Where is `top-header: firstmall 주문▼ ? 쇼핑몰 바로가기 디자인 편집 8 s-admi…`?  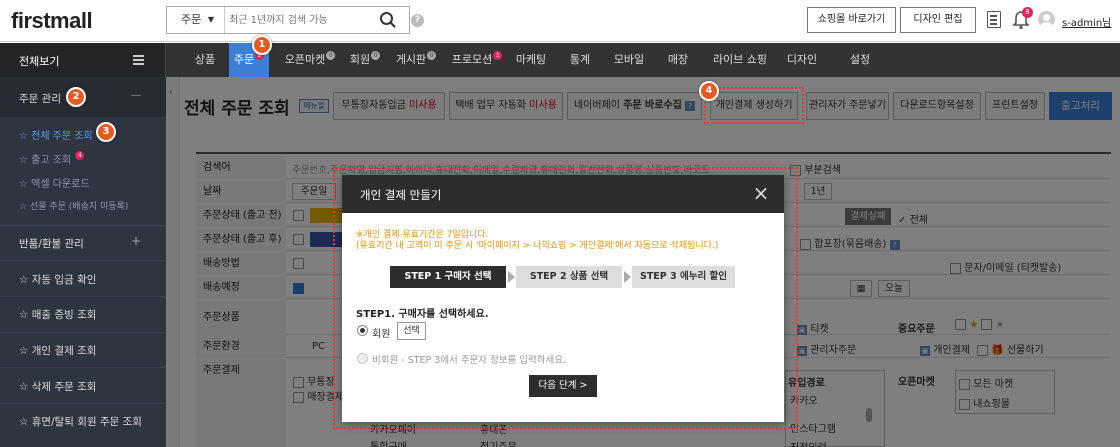
top-header: firstmall 주문▼ ? 쇼핑몰 바로가기 디자인 편집 8 s-admi… is located at coordinates (560, 21).